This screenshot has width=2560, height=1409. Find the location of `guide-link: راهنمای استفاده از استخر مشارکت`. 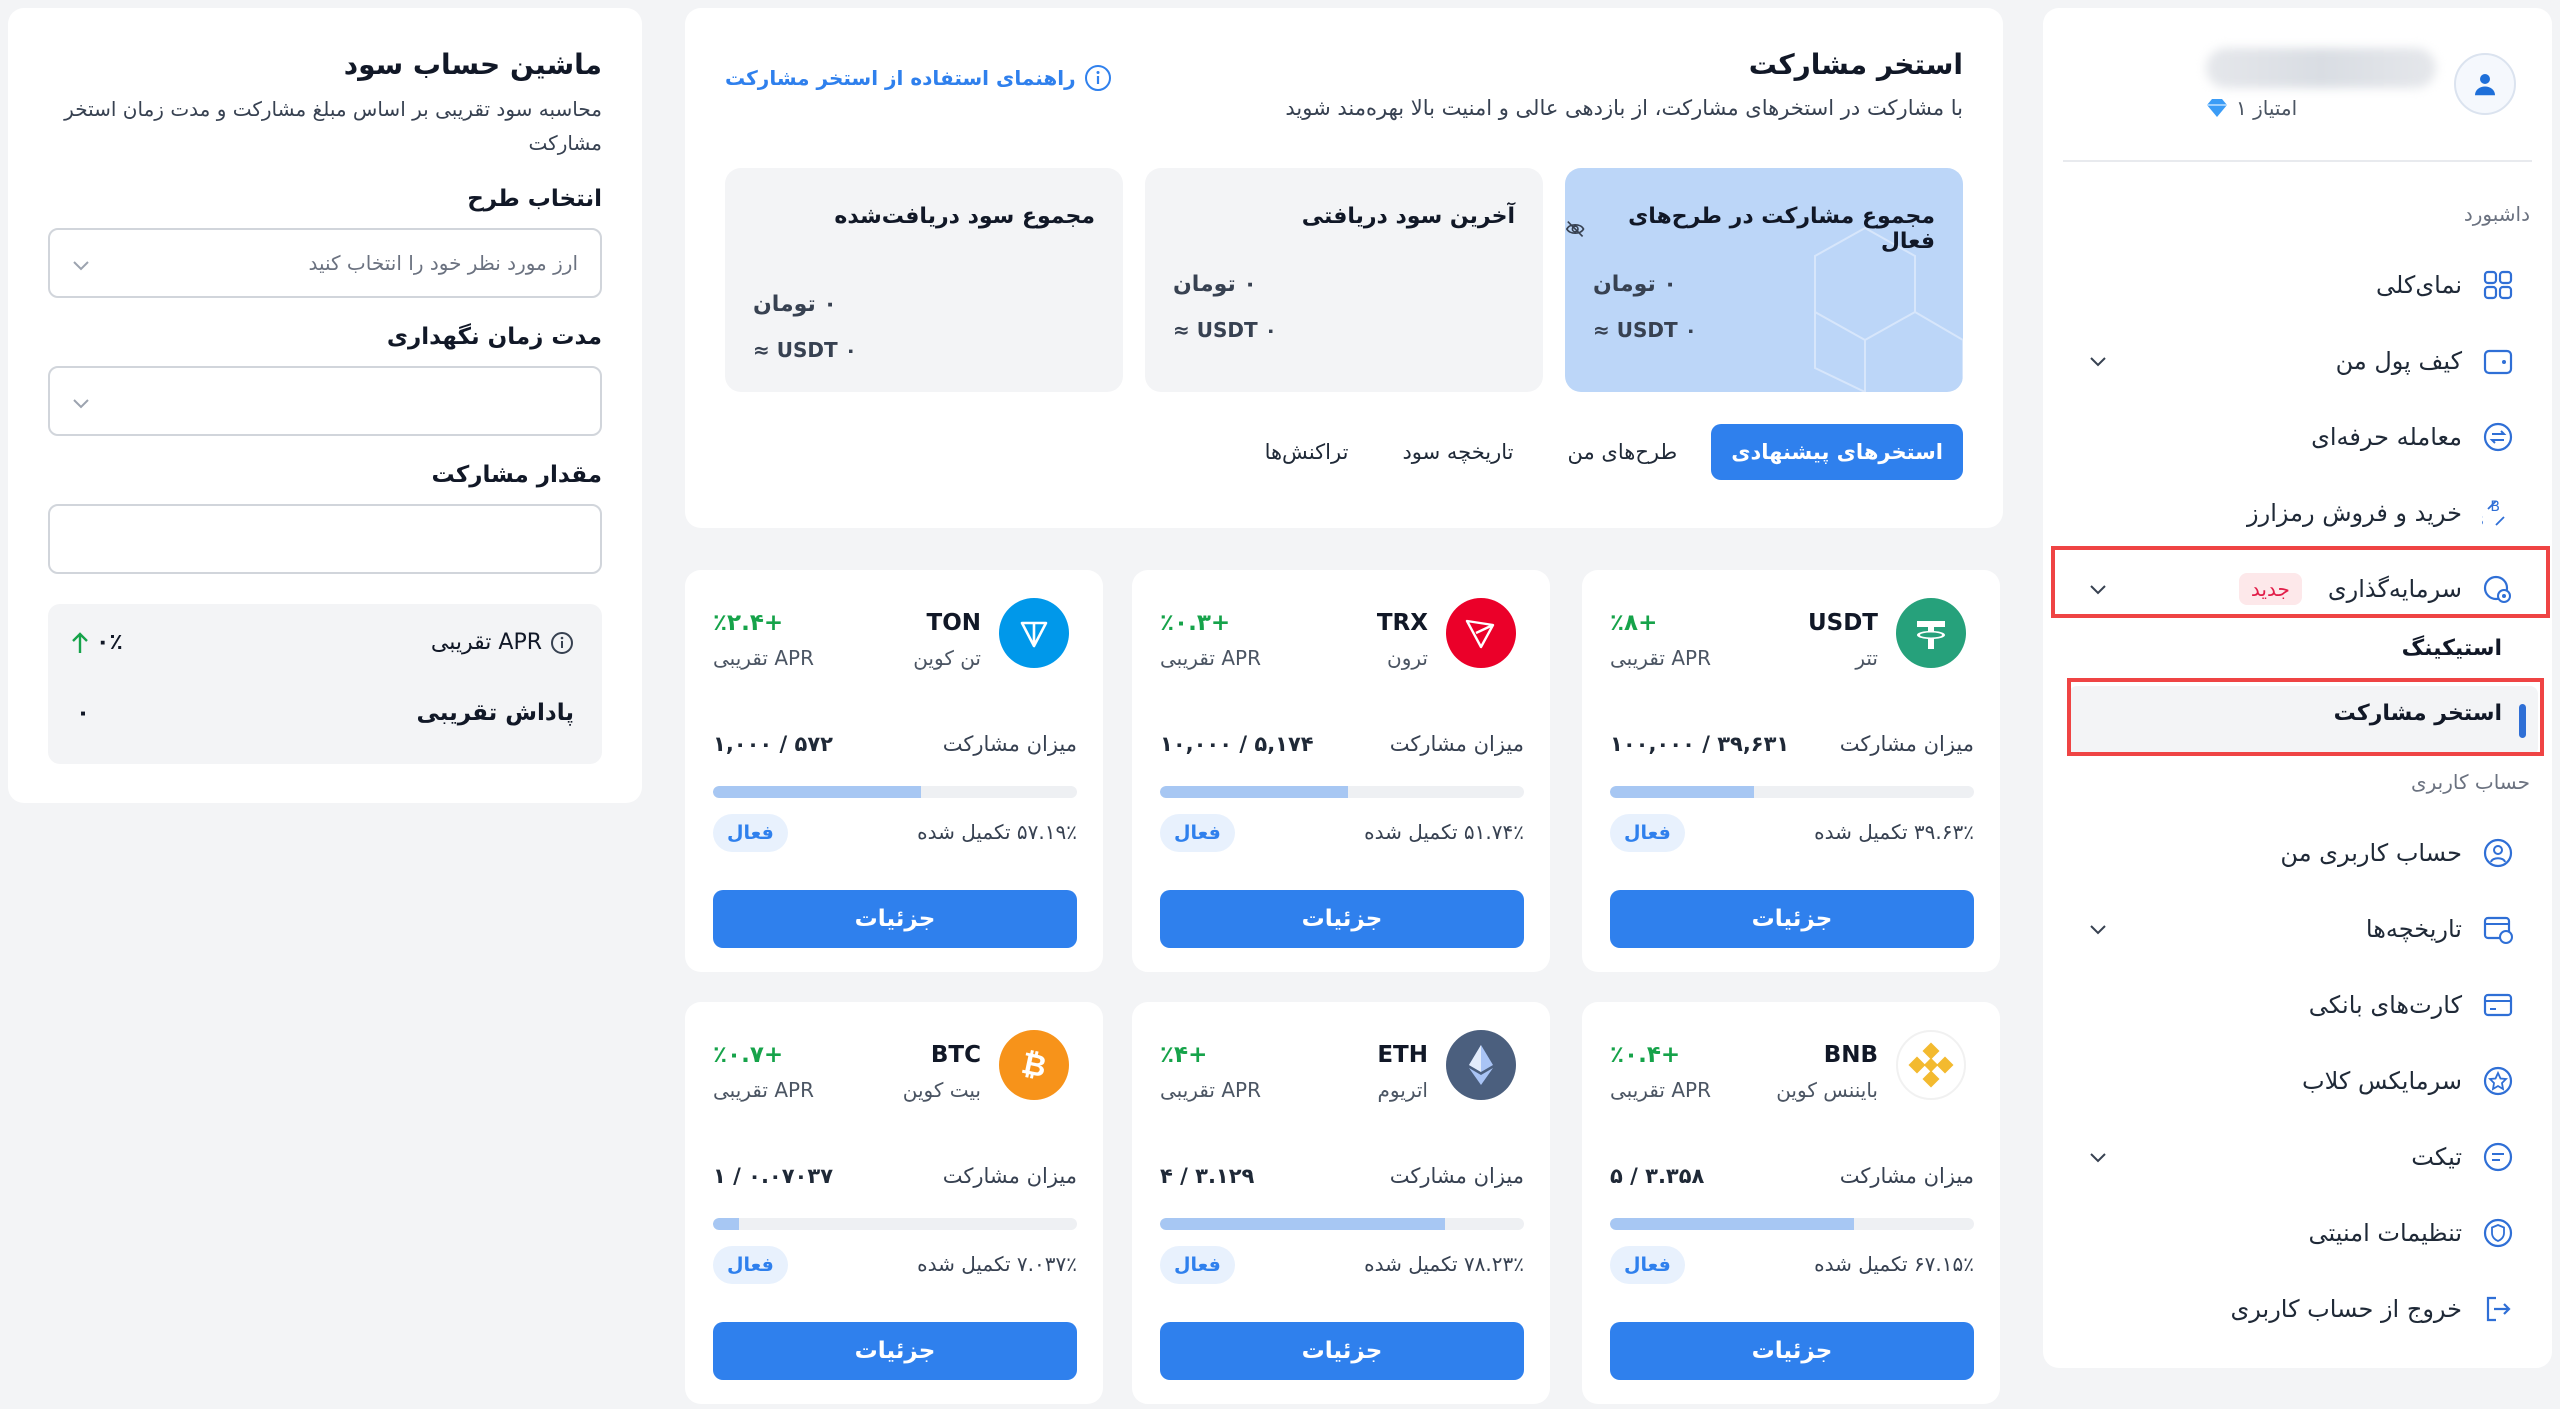

guide-link: راهنمای استفاده از استخر مشارکت is located at coordinates (918, 78).